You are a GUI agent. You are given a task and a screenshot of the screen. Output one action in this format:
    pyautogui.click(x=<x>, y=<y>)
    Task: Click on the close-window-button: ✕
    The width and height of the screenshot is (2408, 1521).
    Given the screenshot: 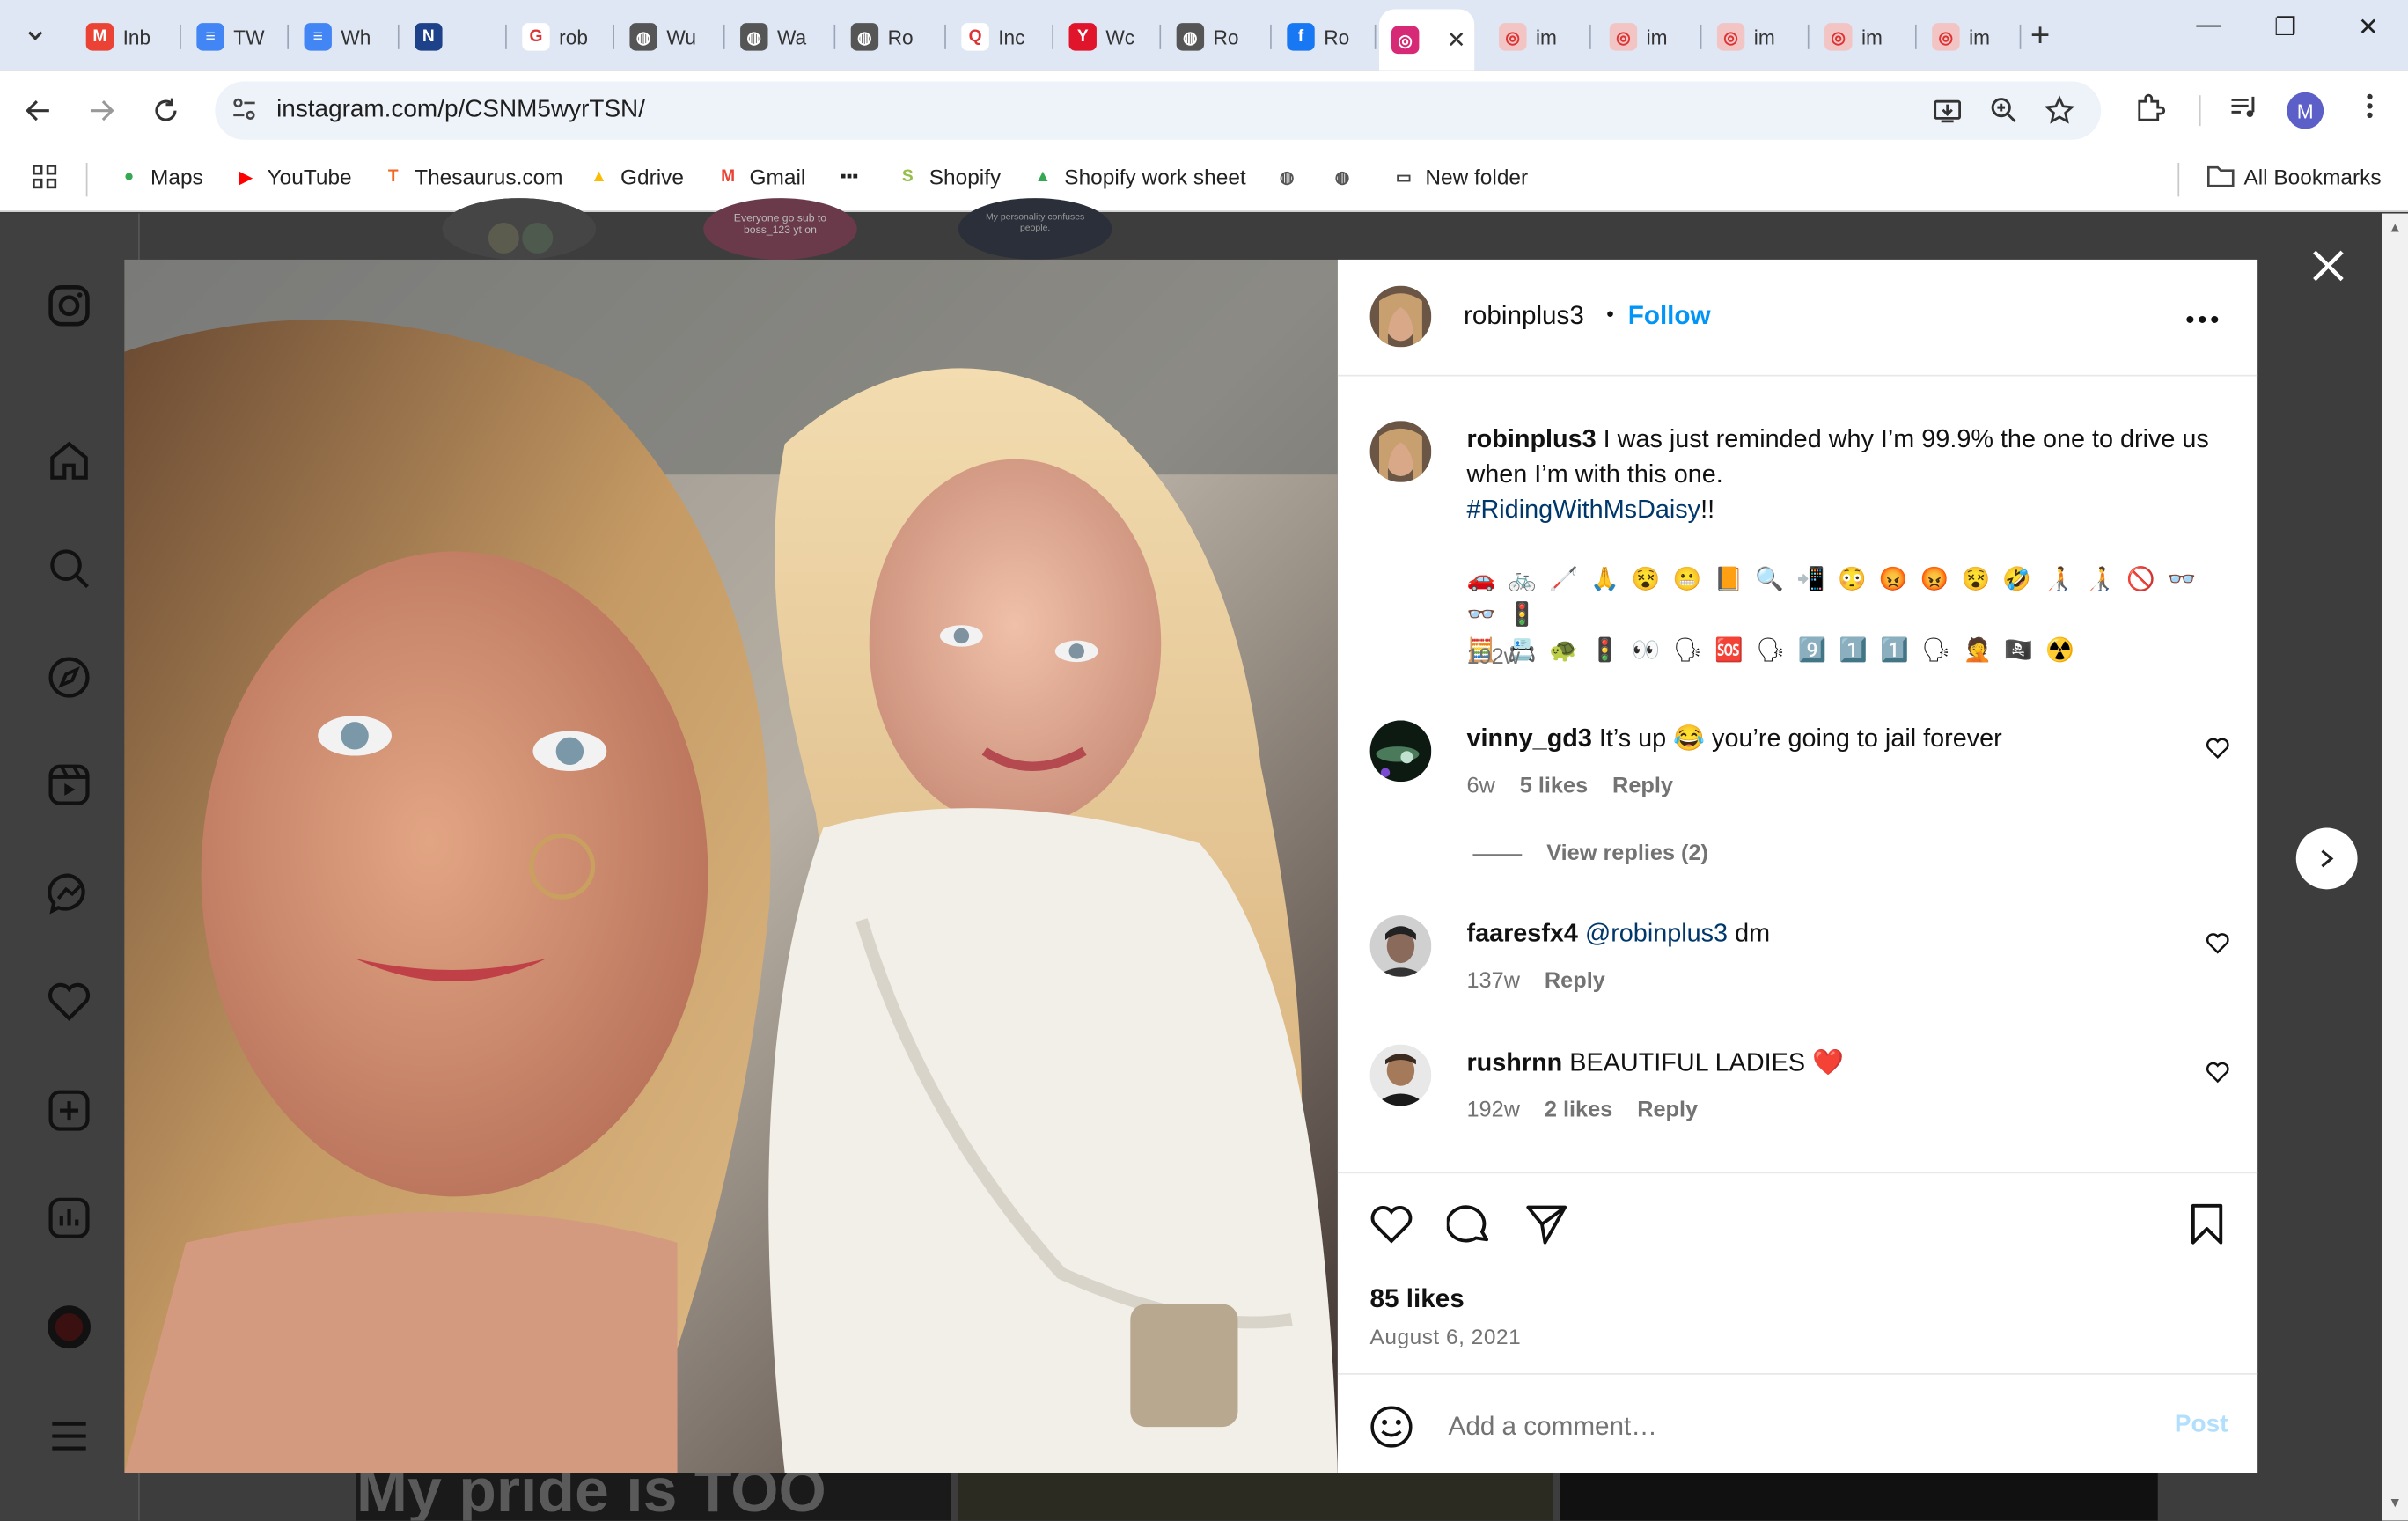 What is the action you would take?
    pyautogui.click(x=2368, y=27)
    